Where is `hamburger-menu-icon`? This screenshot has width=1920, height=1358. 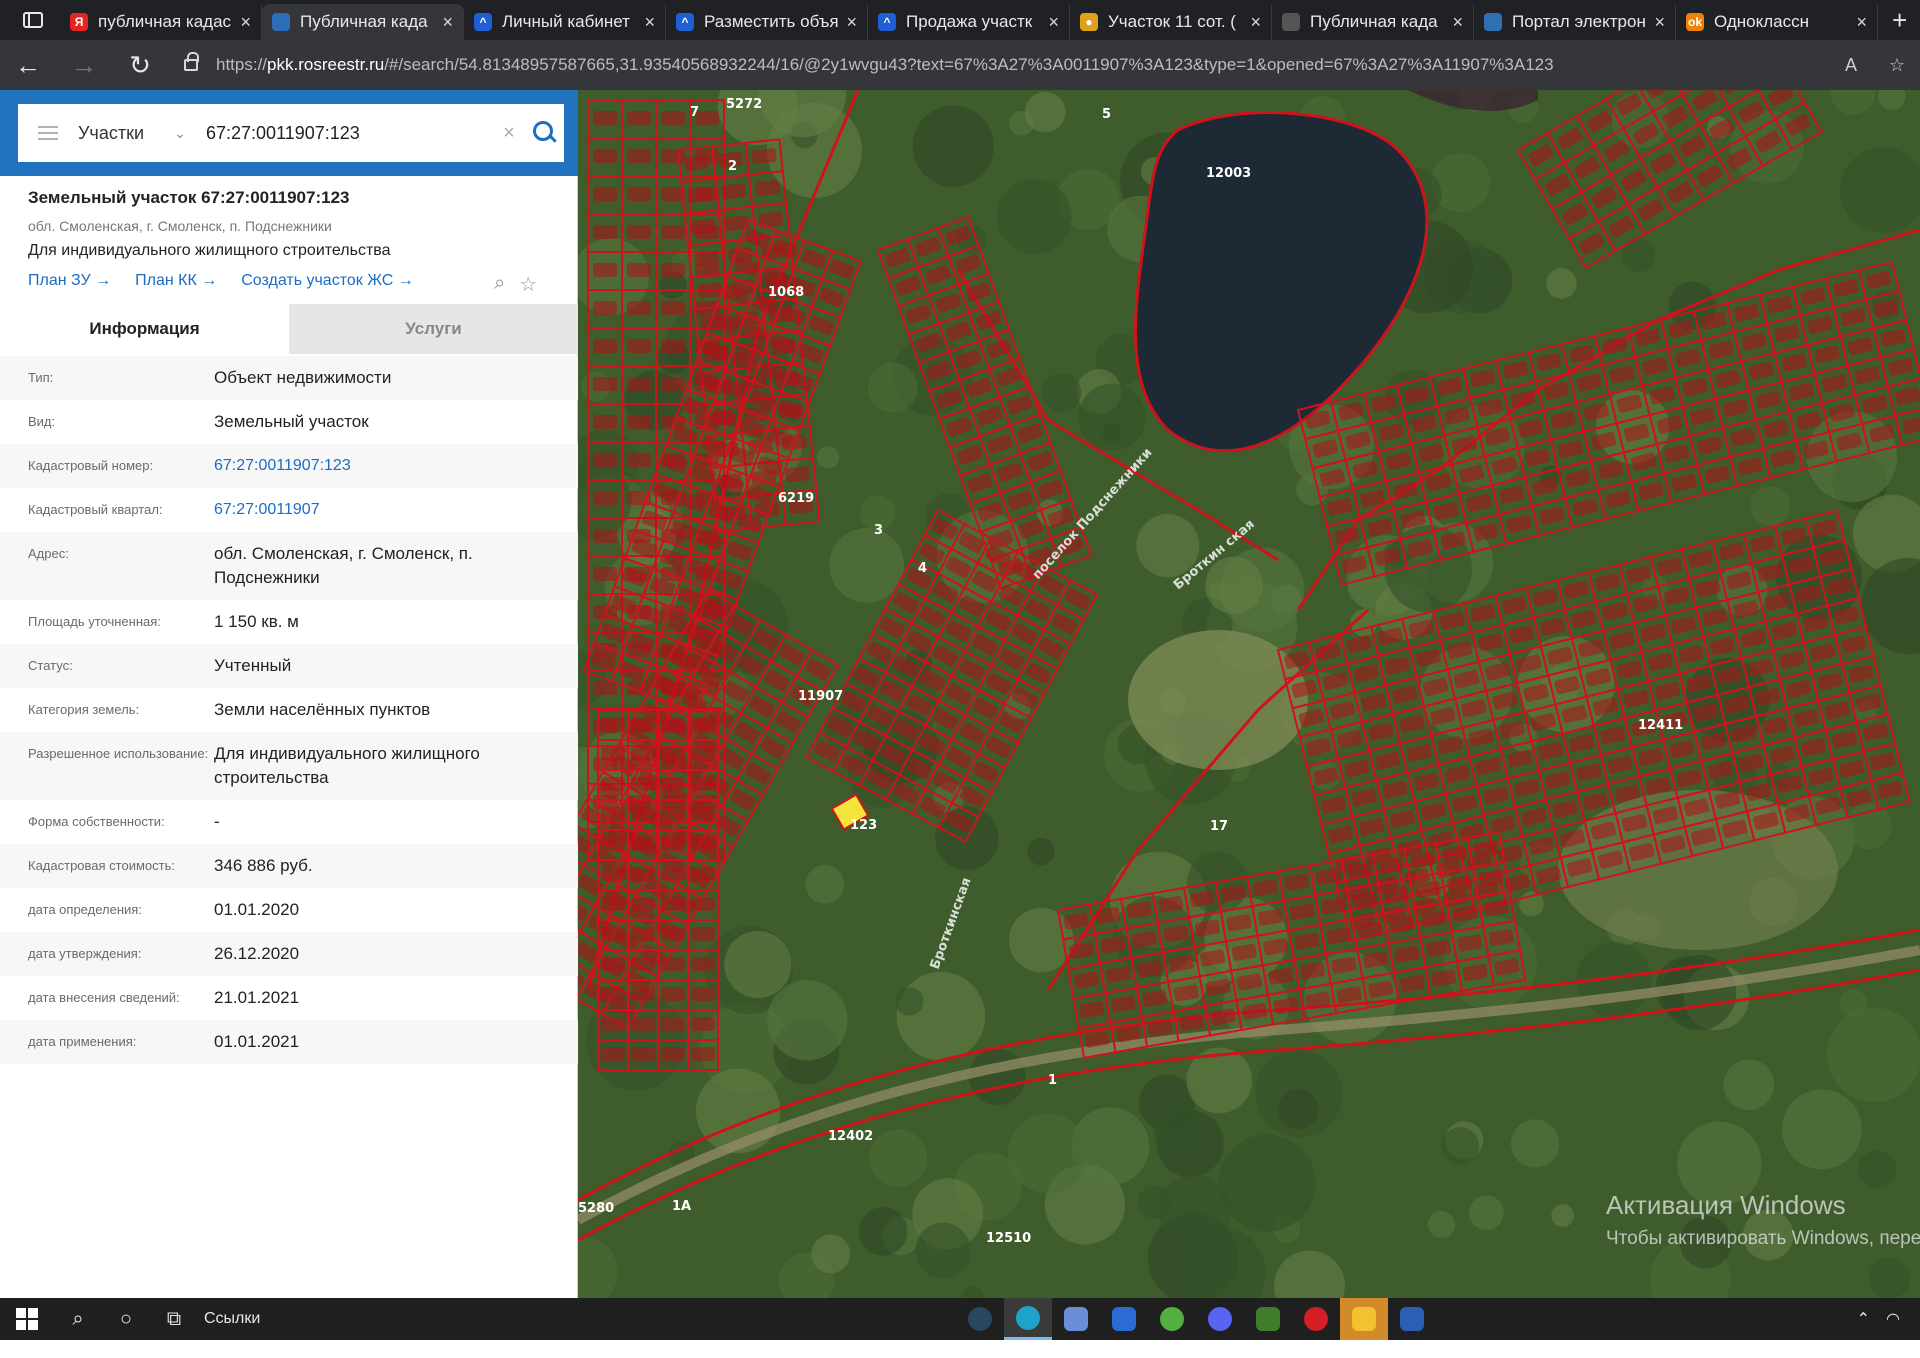
hamburger-menu-icon is located at coordinates (48, 133).